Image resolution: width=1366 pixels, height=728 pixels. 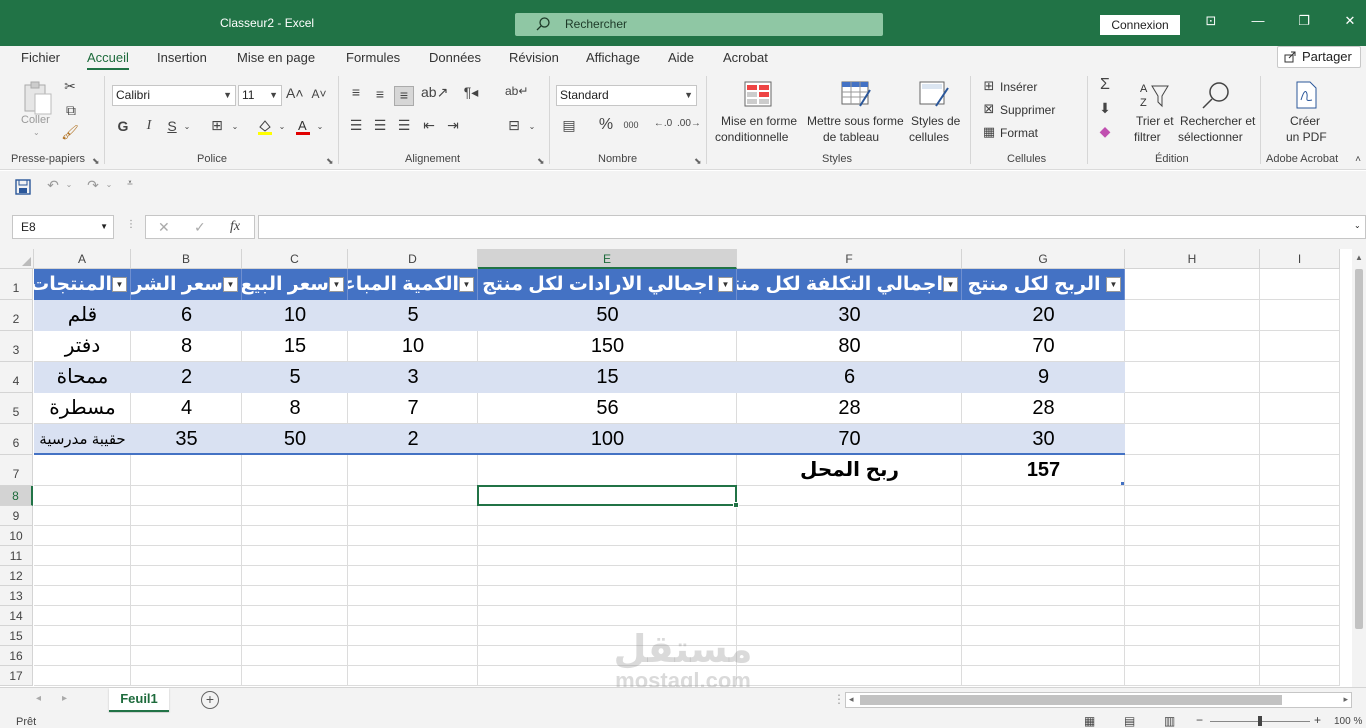 What do you see at coordinates (606, 125) in the screenshot?
I see `percent-icon: %` at bounding box center [606, 125].